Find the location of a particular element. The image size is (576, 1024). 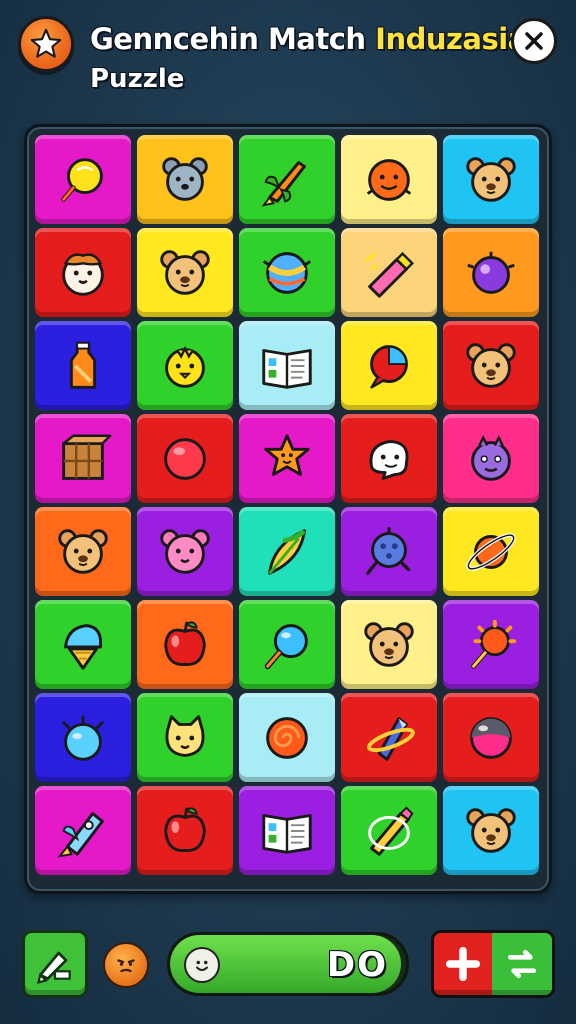

title-main: Genncehin Match is located at coordinates (233, 39).